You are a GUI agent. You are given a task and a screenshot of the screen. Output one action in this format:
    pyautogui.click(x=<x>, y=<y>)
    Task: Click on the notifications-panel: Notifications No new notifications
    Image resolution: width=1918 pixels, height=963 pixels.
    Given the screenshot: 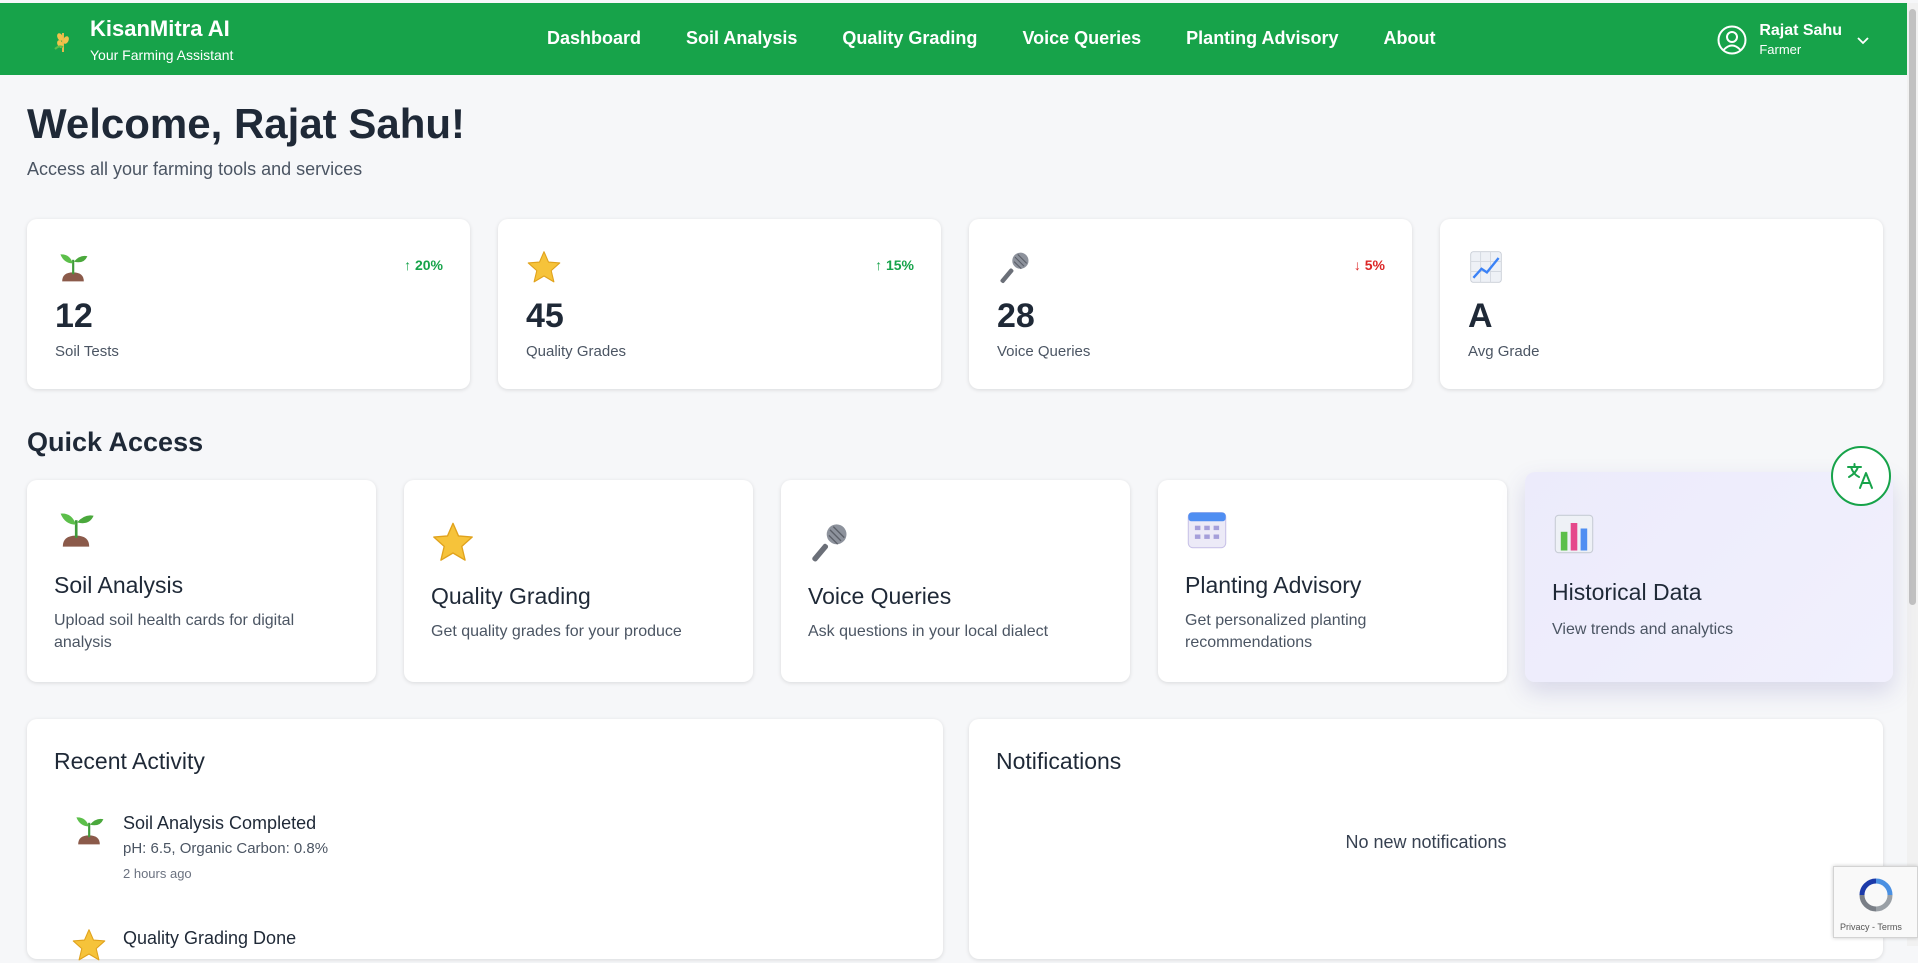 What is the action you would take?
    pyautogui.click(x=1426, y=839)
    